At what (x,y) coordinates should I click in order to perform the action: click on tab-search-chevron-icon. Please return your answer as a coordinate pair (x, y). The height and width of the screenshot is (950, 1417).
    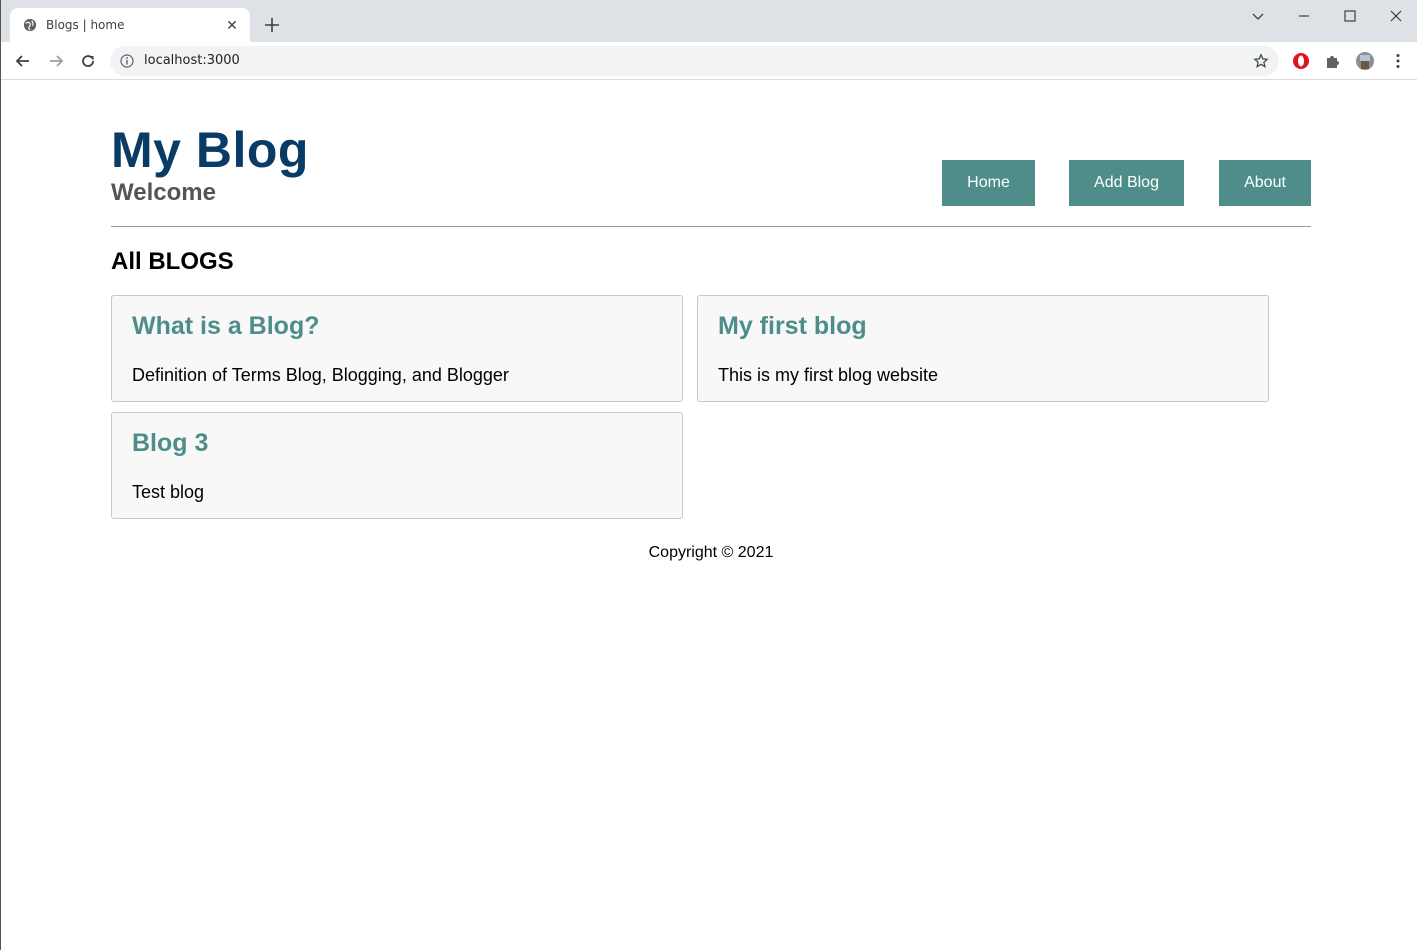
    Looking at the image, I should click on (1258, 16).